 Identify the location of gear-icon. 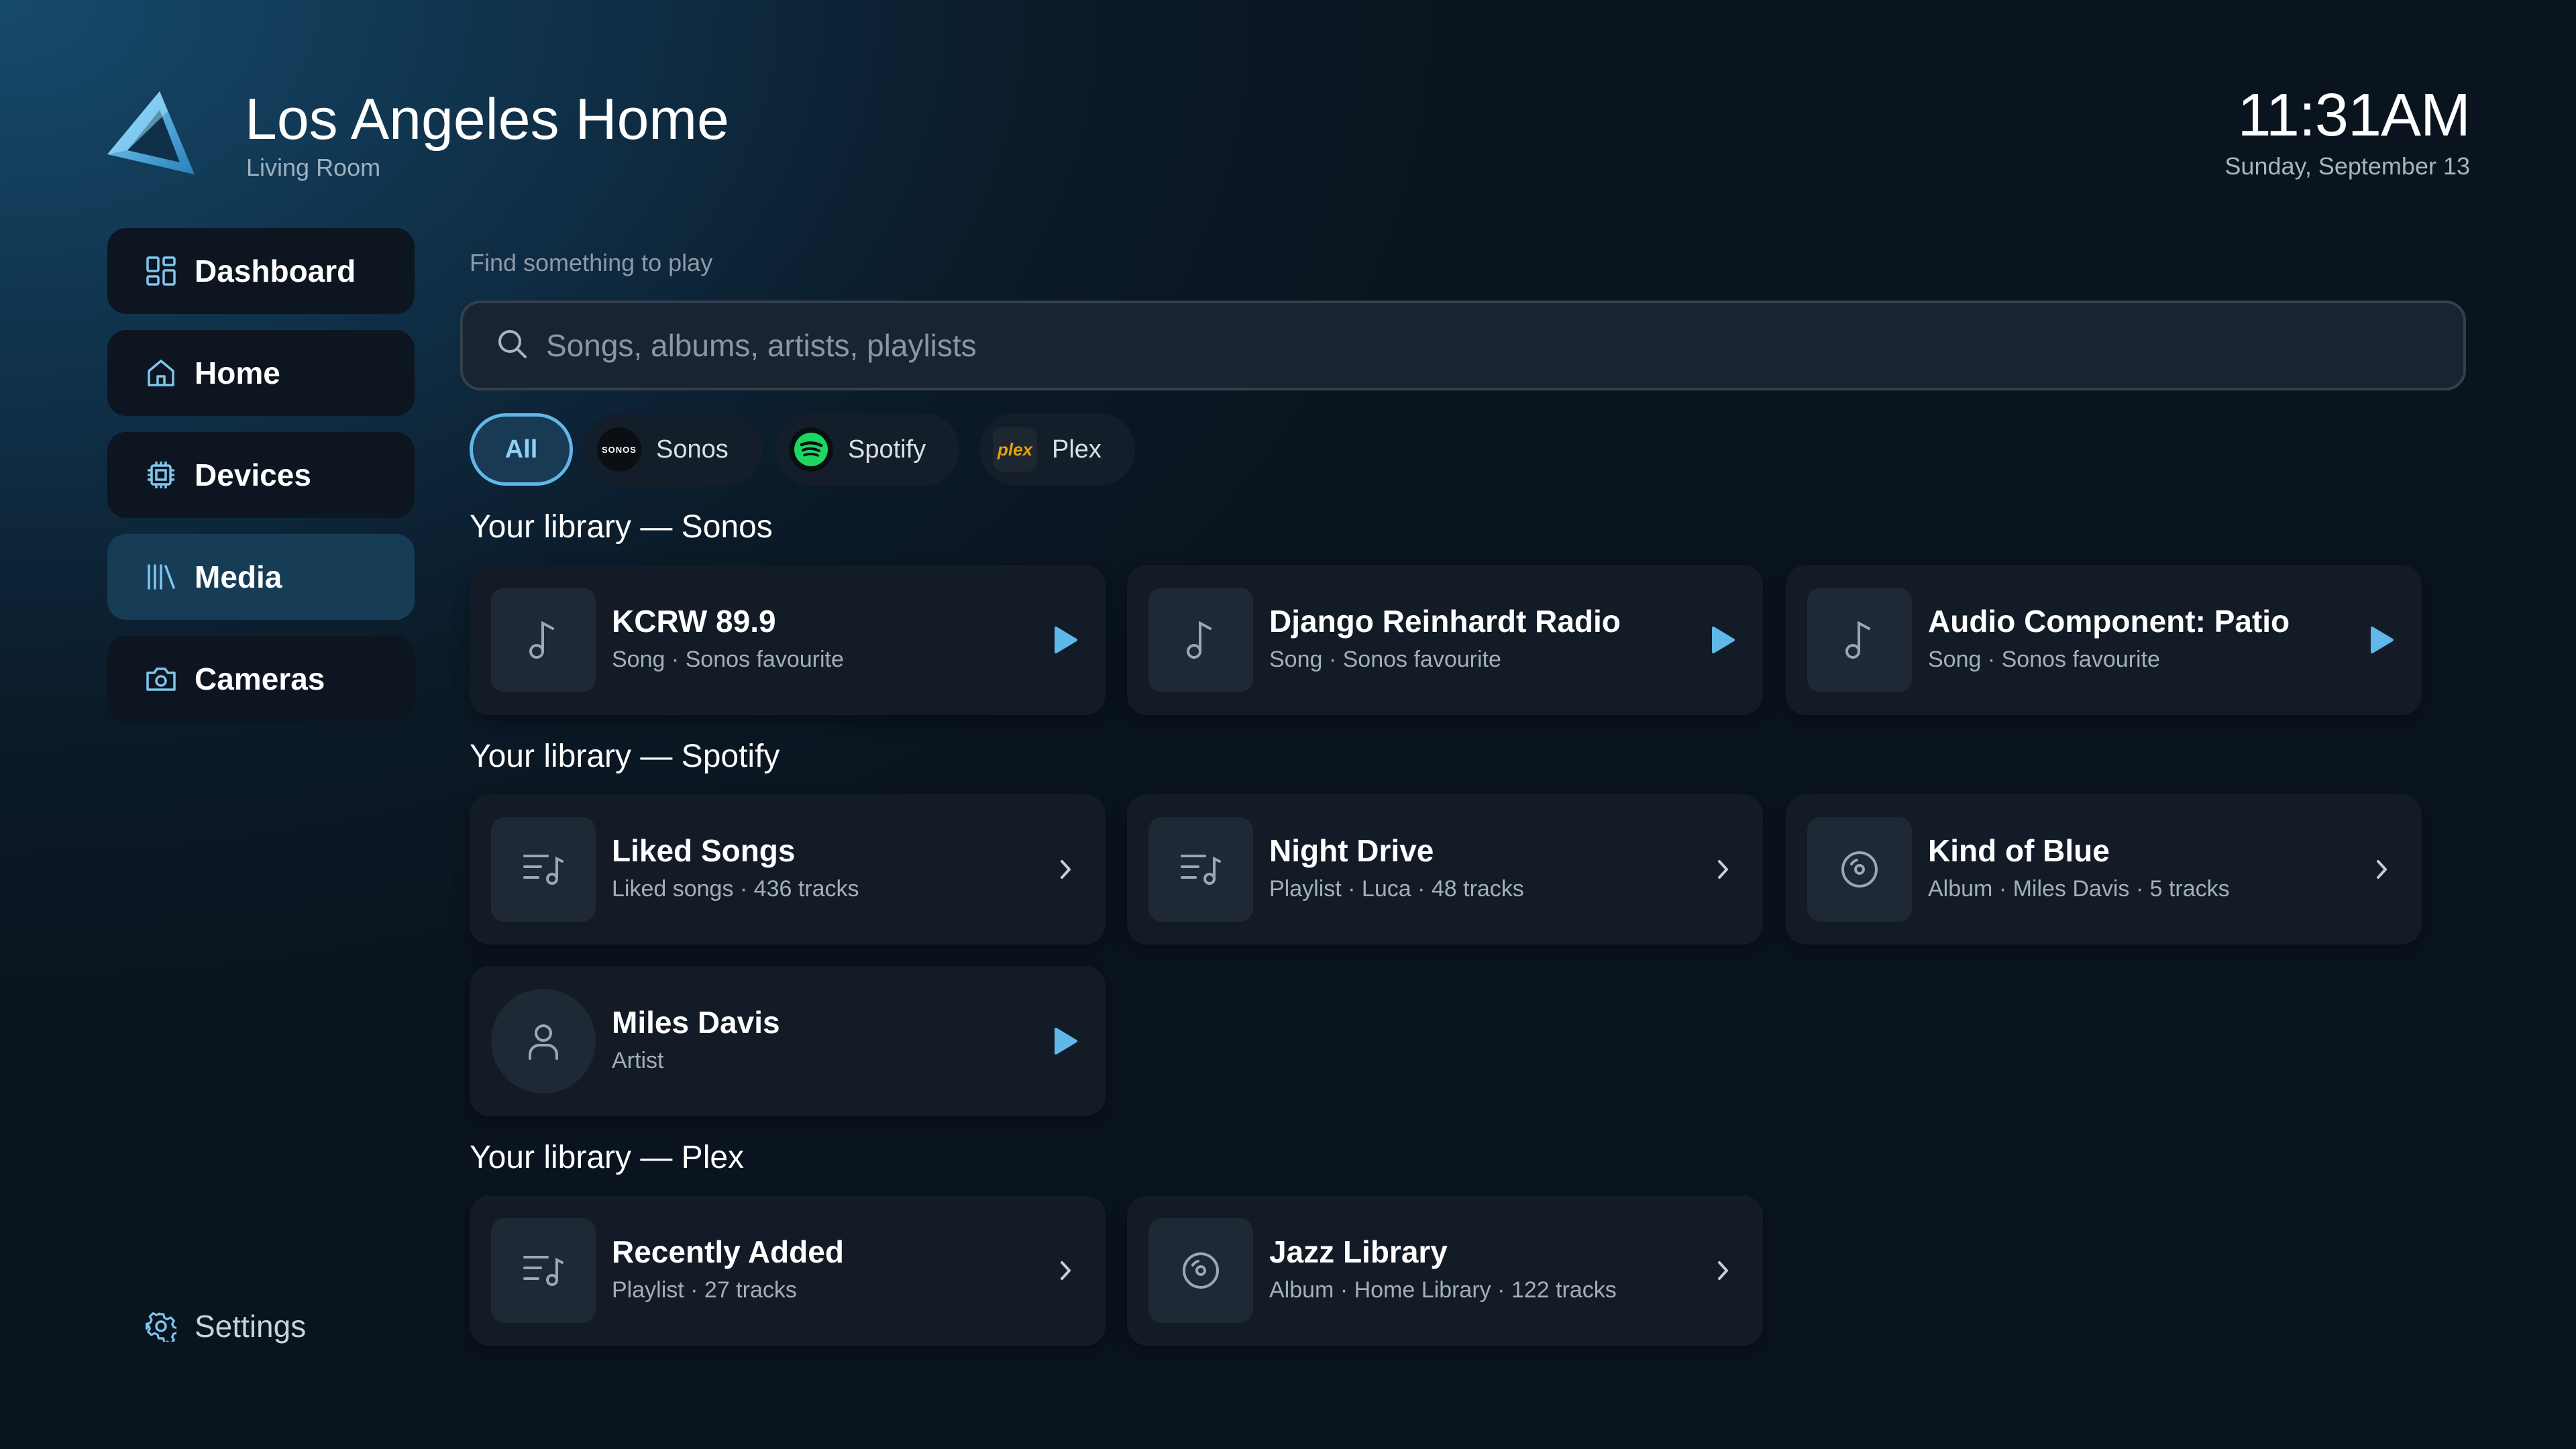
(161, 1326).